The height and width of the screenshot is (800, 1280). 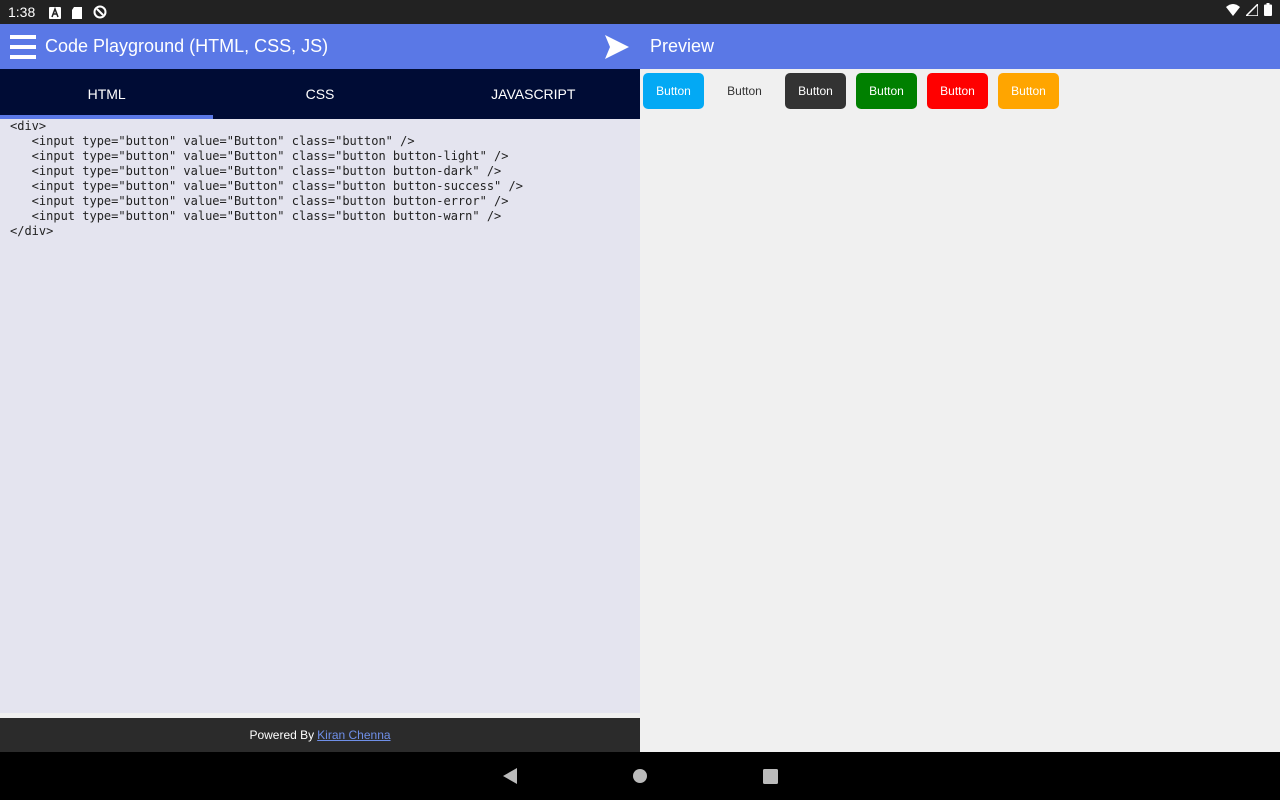 What do you see at coordinates (353, 735) in the screenshot?
I see `author-link: Kiran Chenna` at bounding box center [353, 735].